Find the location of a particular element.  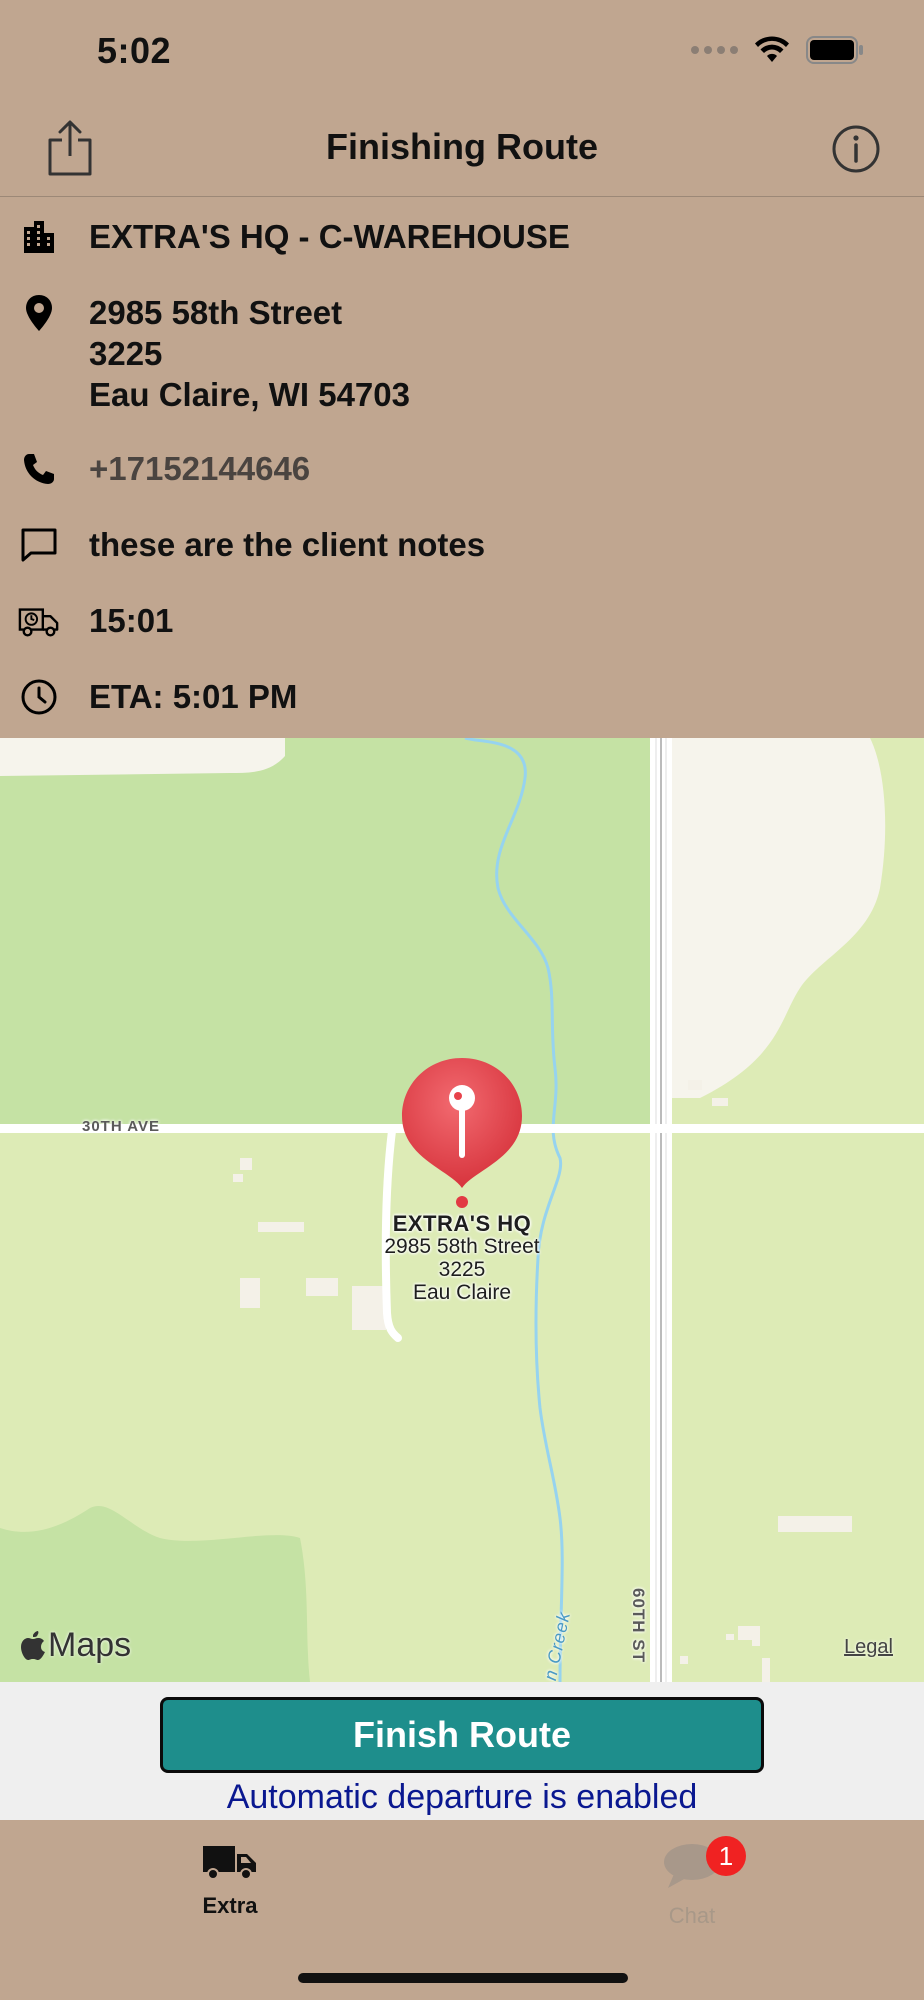

status-bar: 5:02 is located at coordinates (462, 50).